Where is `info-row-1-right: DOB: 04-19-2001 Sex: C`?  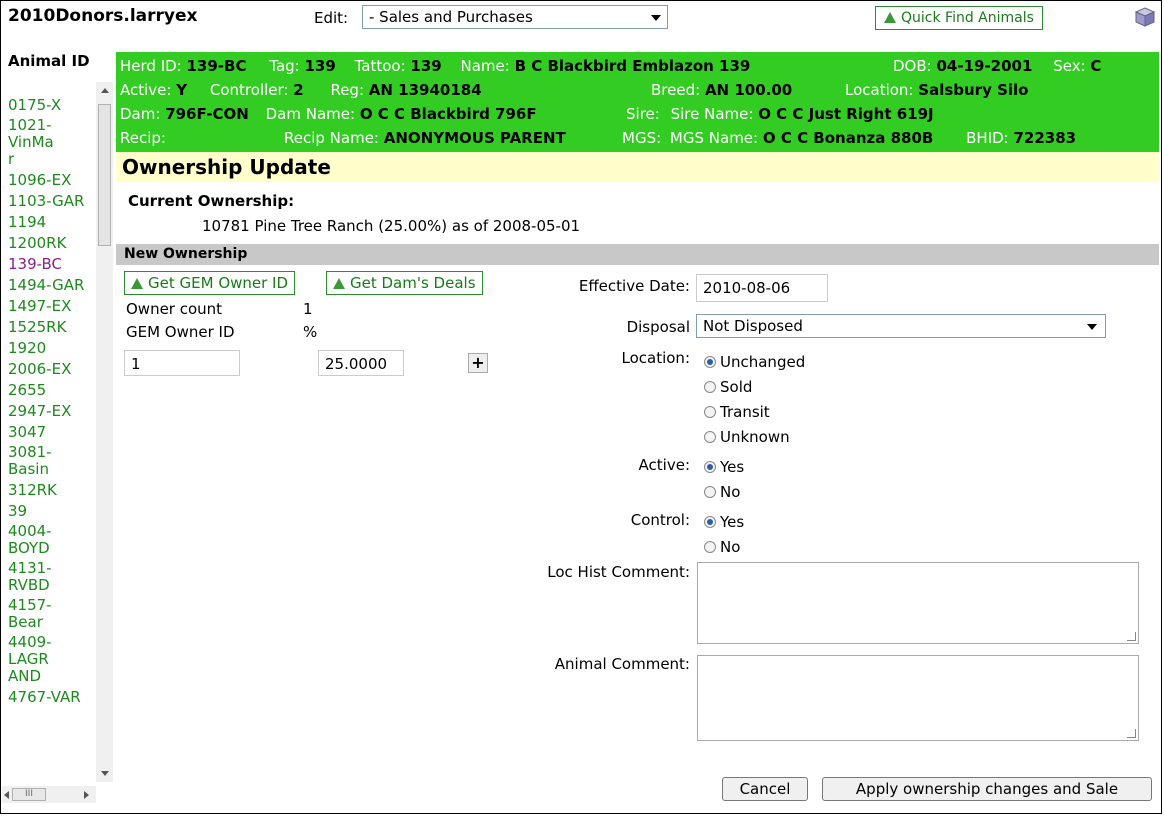
info-row-1-right: DOB: 04-19-2001 Sex: C is located at coordinates (997, 66).